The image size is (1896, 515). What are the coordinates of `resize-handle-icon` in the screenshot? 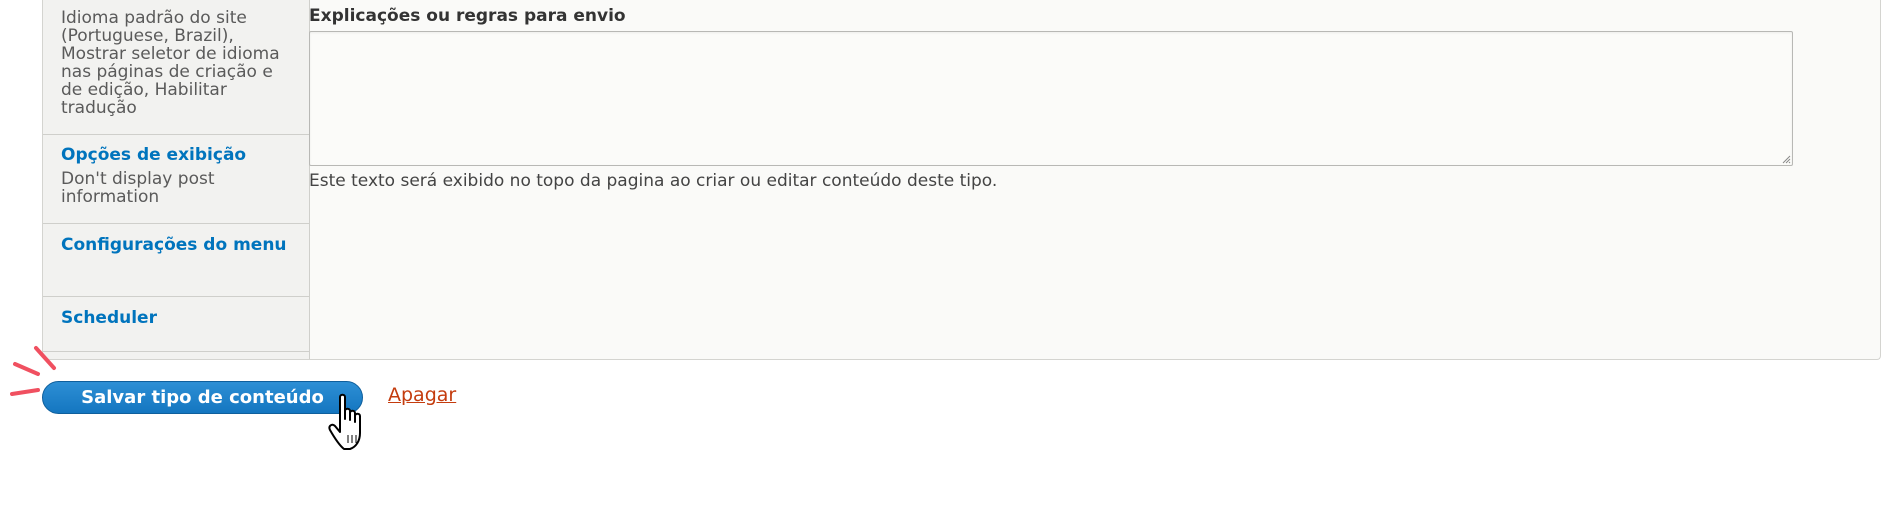 It's located at (1786, 159).